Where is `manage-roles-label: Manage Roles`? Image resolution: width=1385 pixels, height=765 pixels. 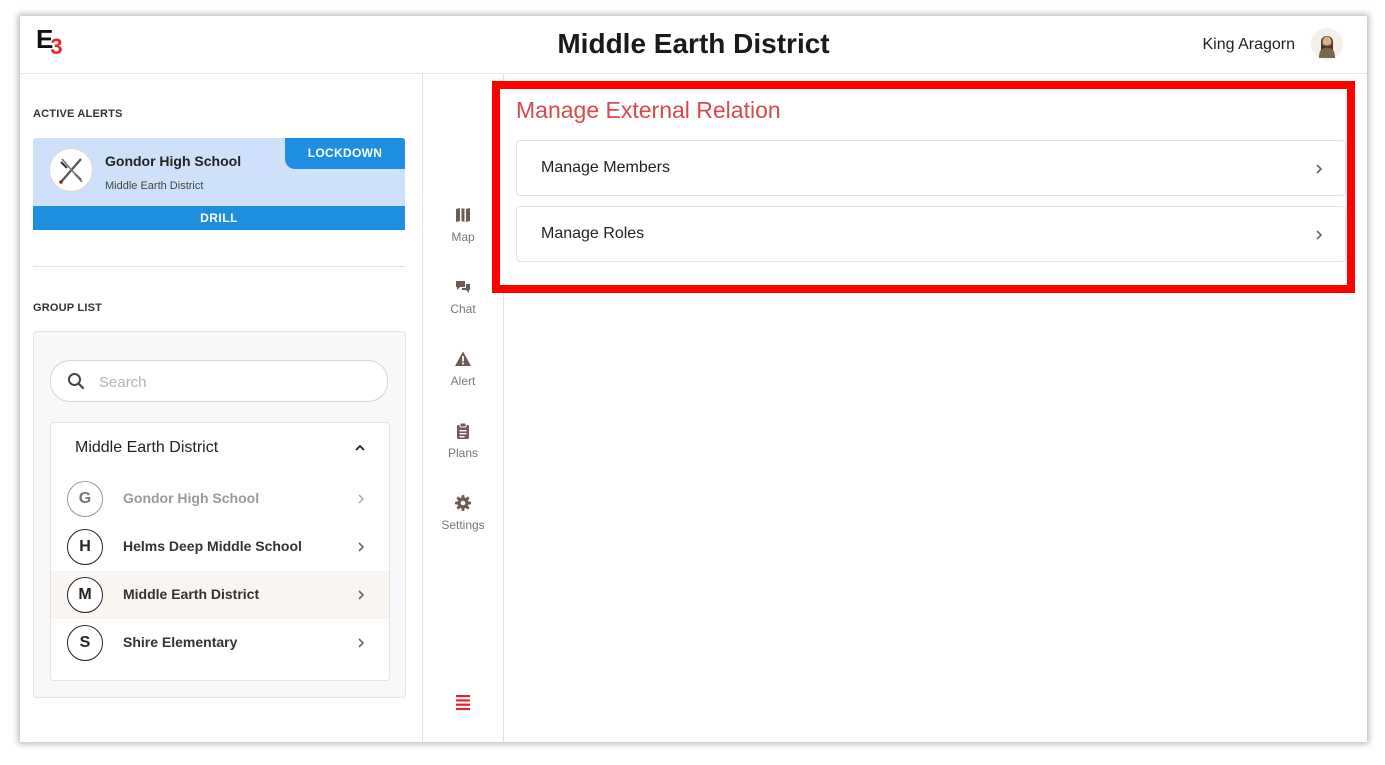 manage-roles-label: Manage Roles is located at coordinates (593, 233).